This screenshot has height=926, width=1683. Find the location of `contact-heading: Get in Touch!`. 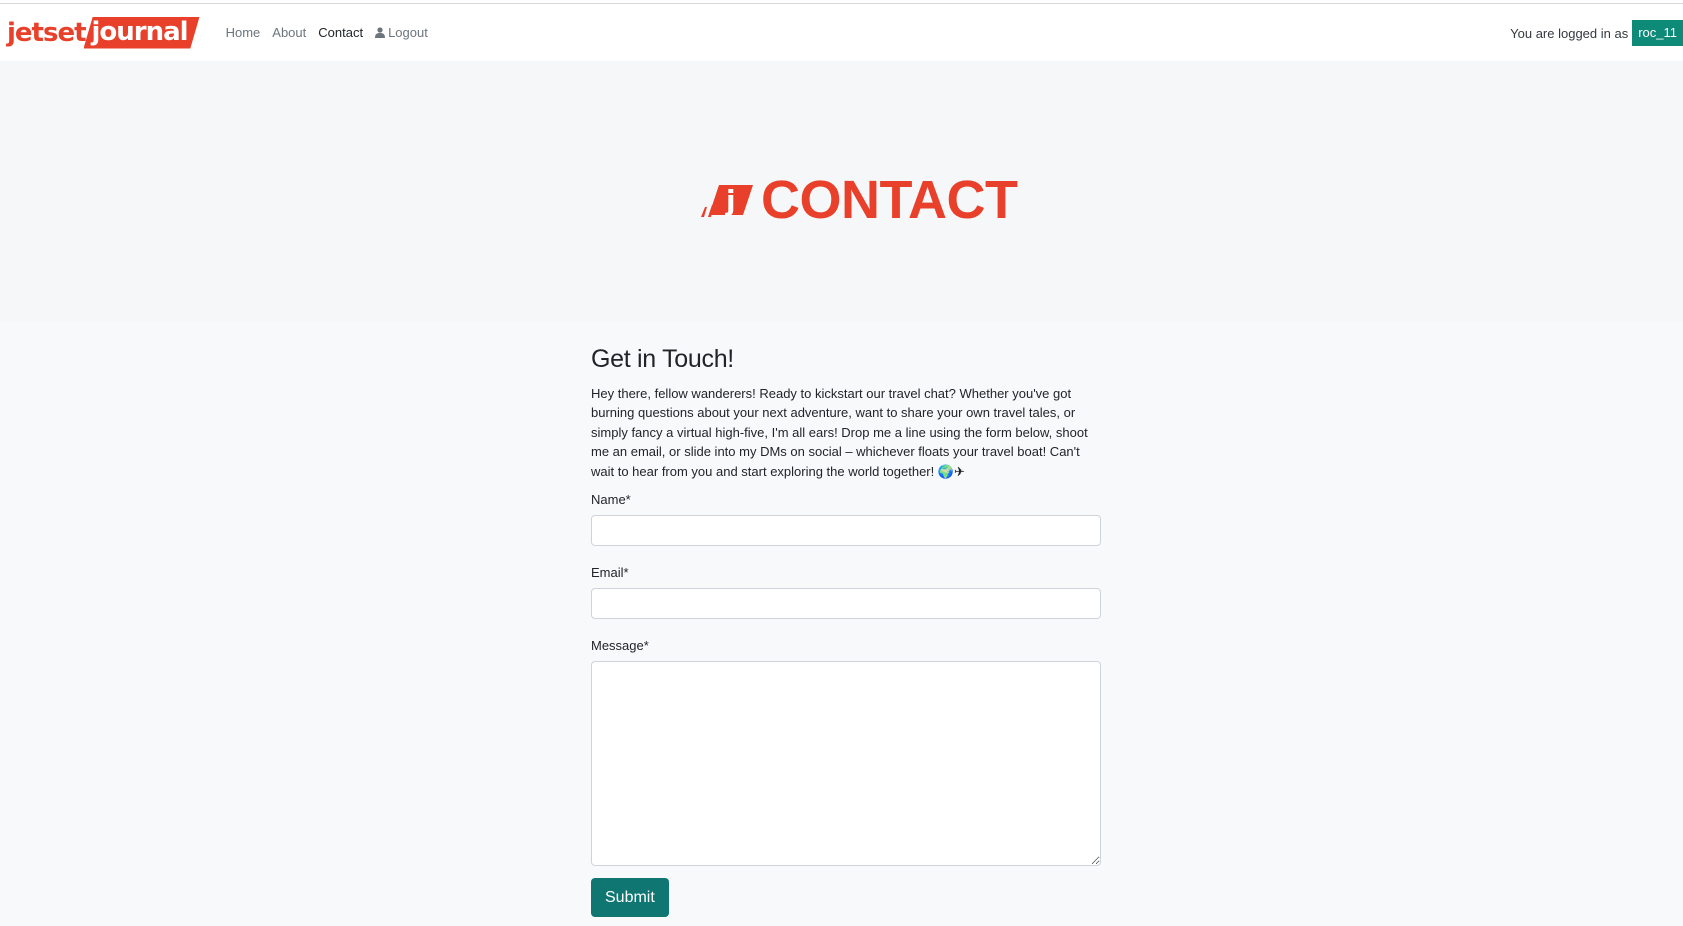

contact-heading: Get in Touch! is located at coordinates (662, 359).